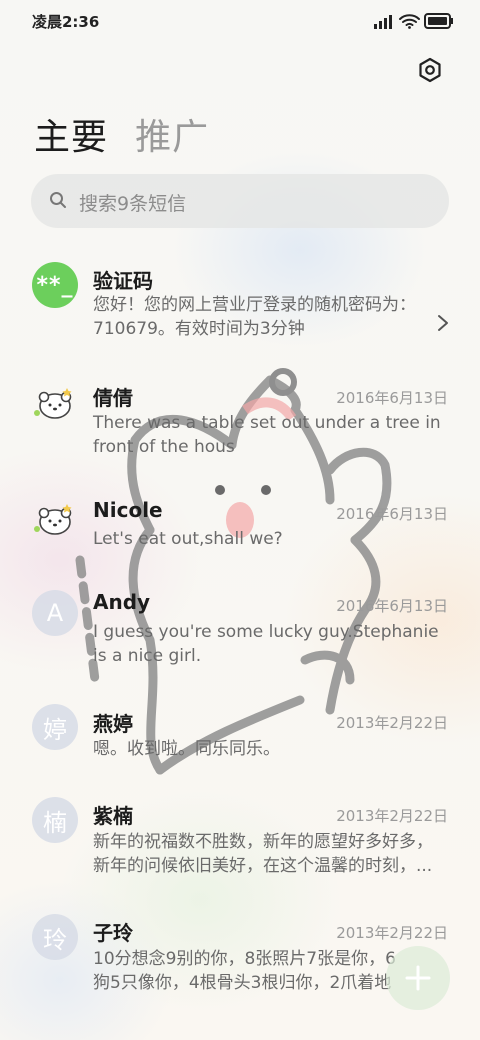 This screenshot has width=480, height=1040. Describe the element at coordinates (55, 727) in the screenshot. I see `avatar-letter: 婷` at that location.